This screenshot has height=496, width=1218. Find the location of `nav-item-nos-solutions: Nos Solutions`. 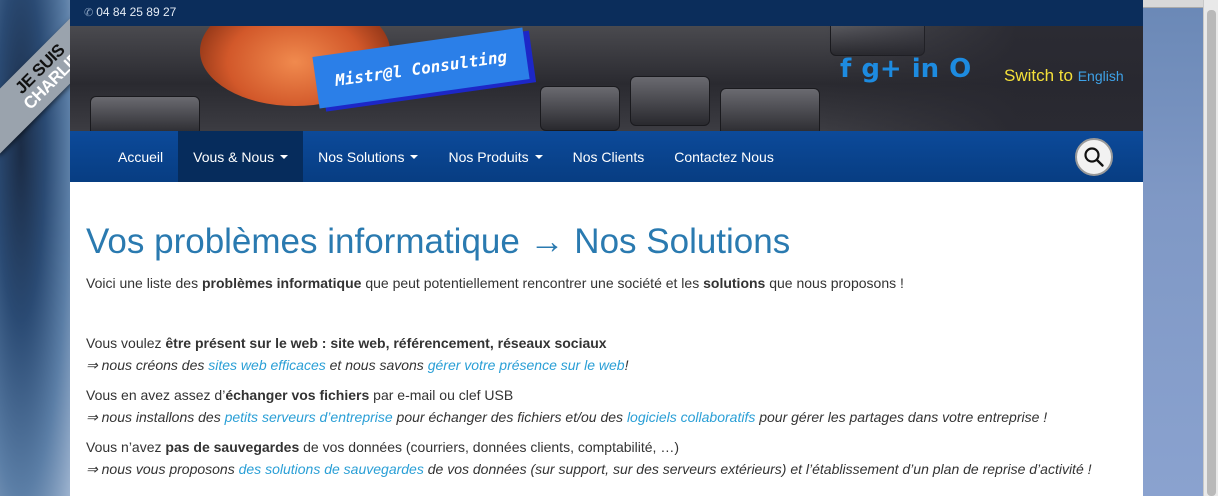

nav-item-nos-solutions: Nos Solutions is located at coordinates (368, 156).